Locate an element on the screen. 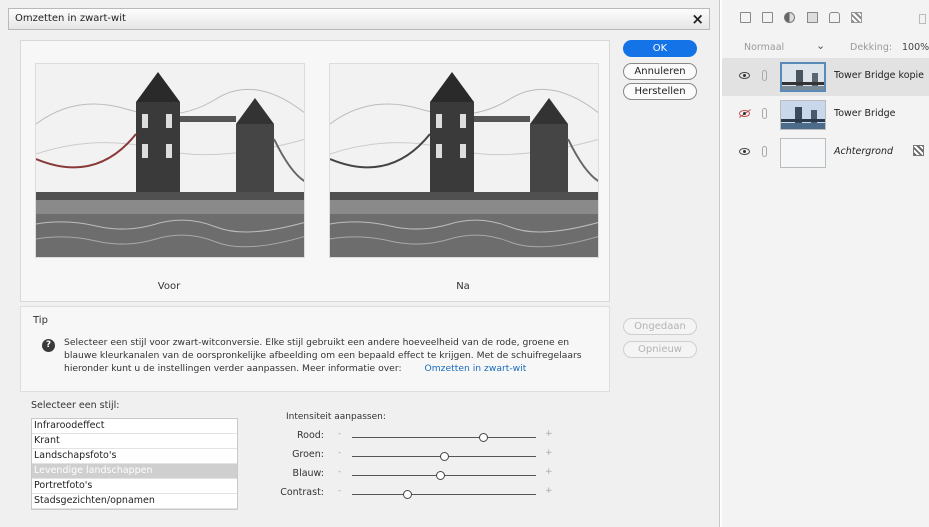 This screenshot has width=929, height=527. eye-hidden-icon is located at coordinates (744, 113).